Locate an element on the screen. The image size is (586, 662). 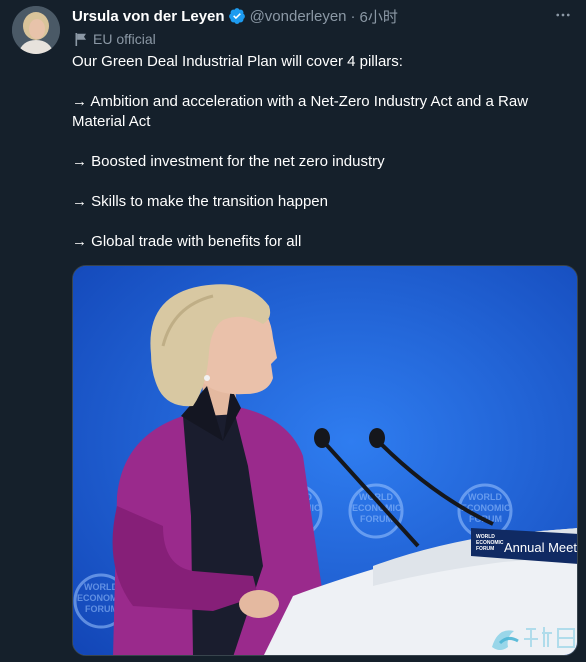
avatar is located at coordinates (36, 30).